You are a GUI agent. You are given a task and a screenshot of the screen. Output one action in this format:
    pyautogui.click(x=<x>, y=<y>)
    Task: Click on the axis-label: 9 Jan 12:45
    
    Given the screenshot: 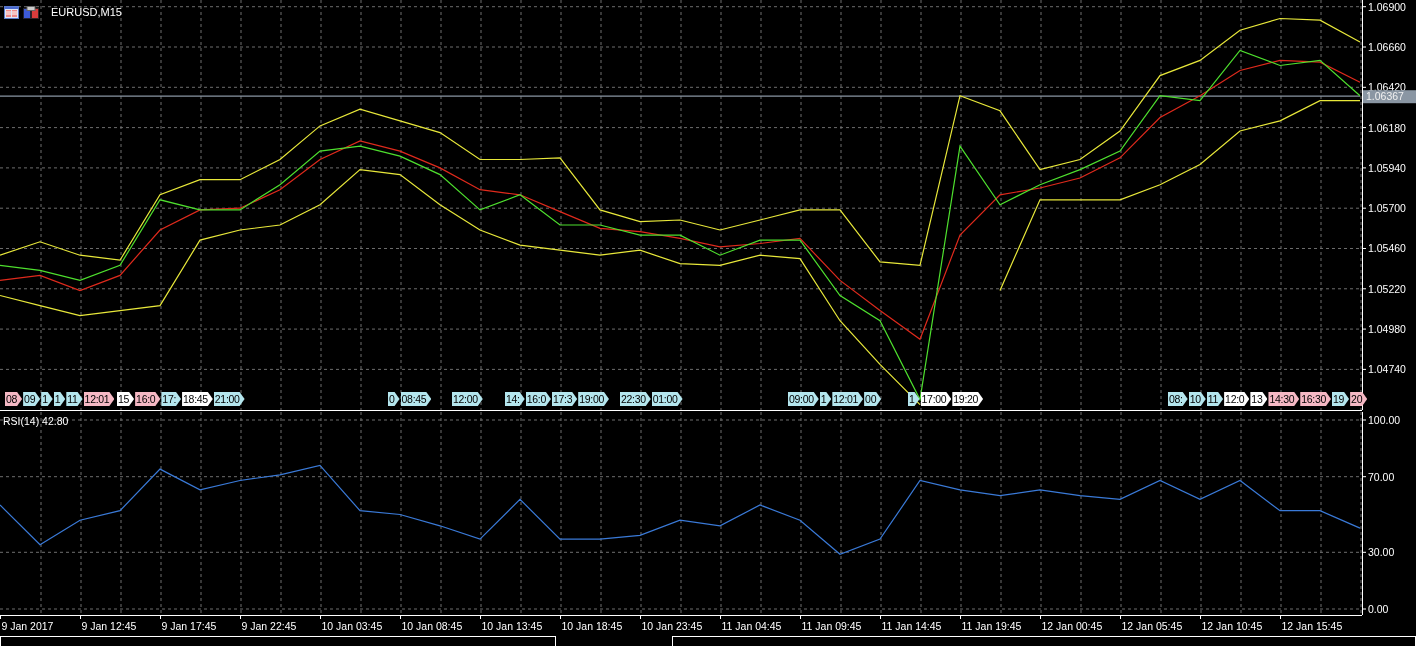 What is the action you would take?
    pyautogui.click(x=109, y=626)
    